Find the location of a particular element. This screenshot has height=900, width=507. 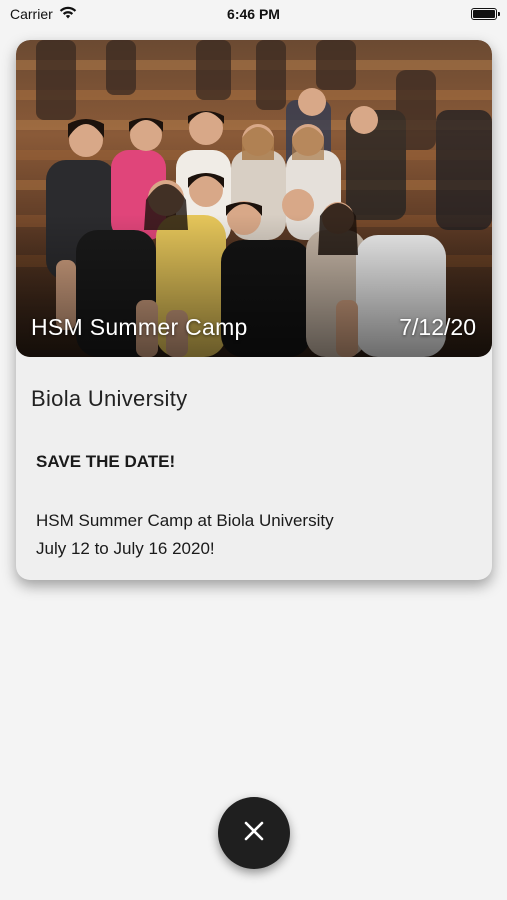

carrier-label: Carrier is located at coordinates (31, 14).